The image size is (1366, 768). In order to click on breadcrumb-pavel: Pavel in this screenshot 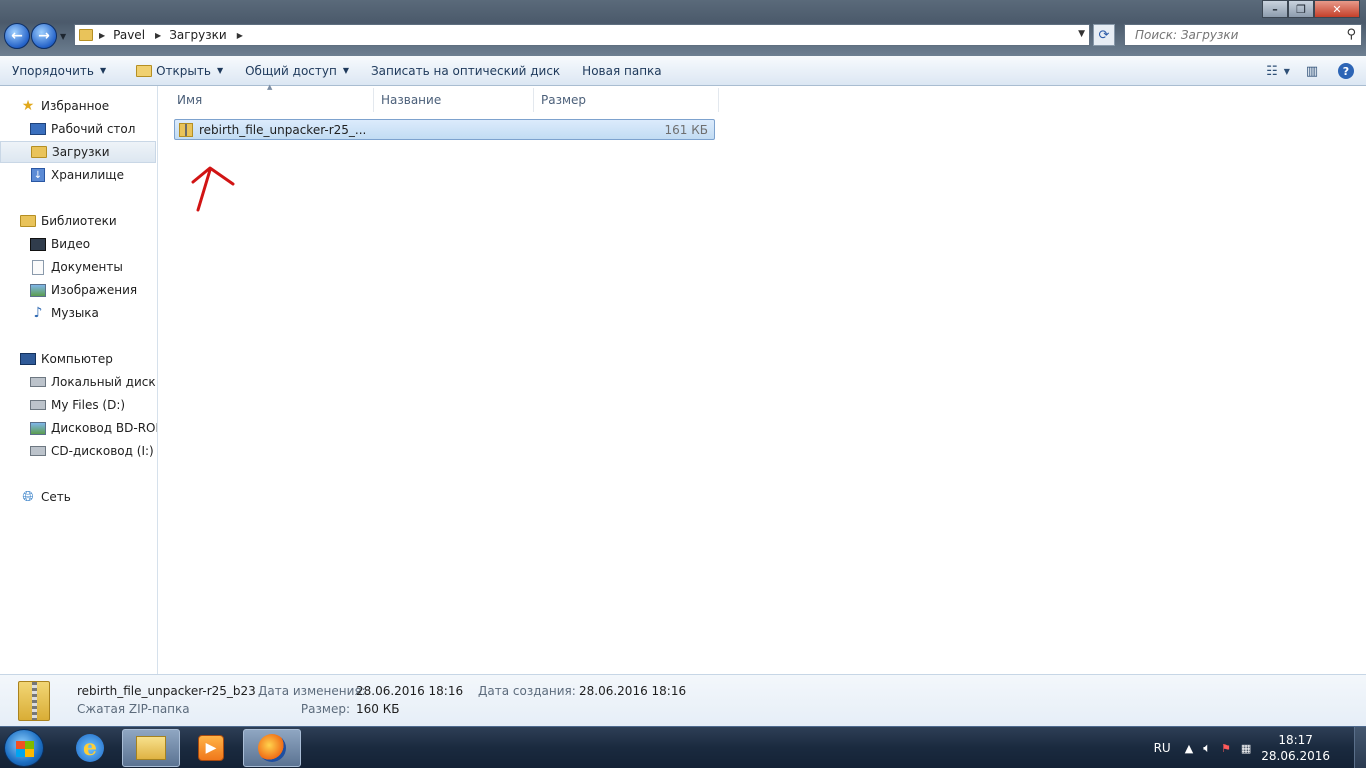, I will do `click(129, 35)`.